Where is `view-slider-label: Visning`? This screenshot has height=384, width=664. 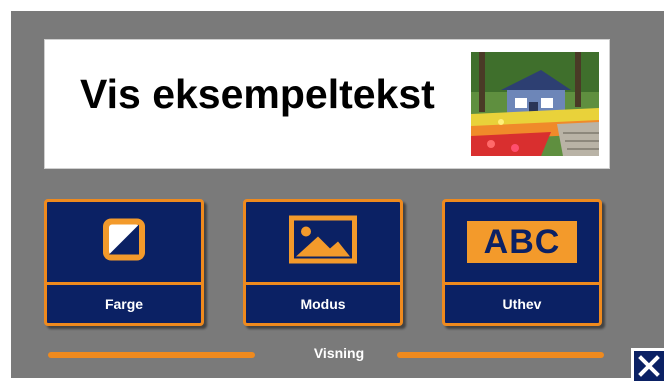
view-slider-label: Visning is located at coordinates (339, 353).